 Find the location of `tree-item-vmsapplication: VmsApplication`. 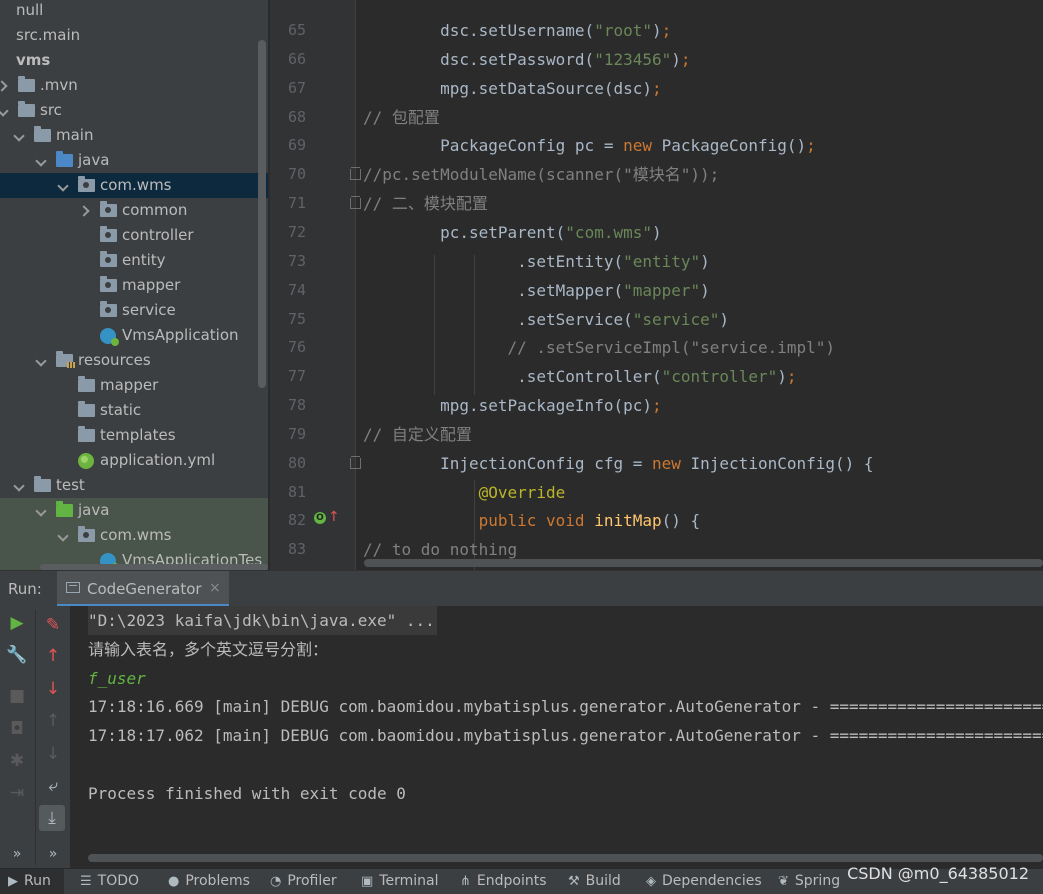

tree-item-vmsapplication: VmsApplication is located at coordinates (134, 335).